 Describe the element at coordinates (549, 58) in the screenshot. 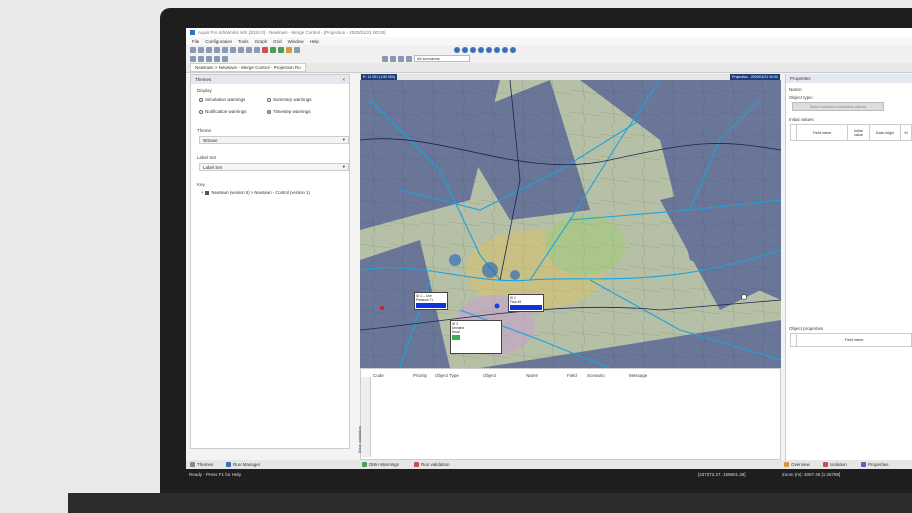

I see `secondary-toolbar: All scenarios` at that location.